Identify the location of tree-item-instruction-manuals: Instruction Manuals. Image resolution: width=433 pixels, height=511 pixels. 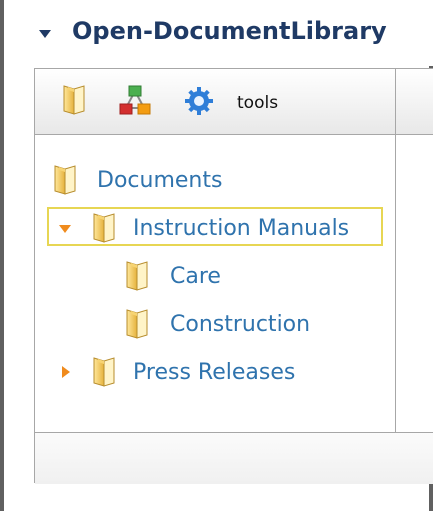
(218, 227).